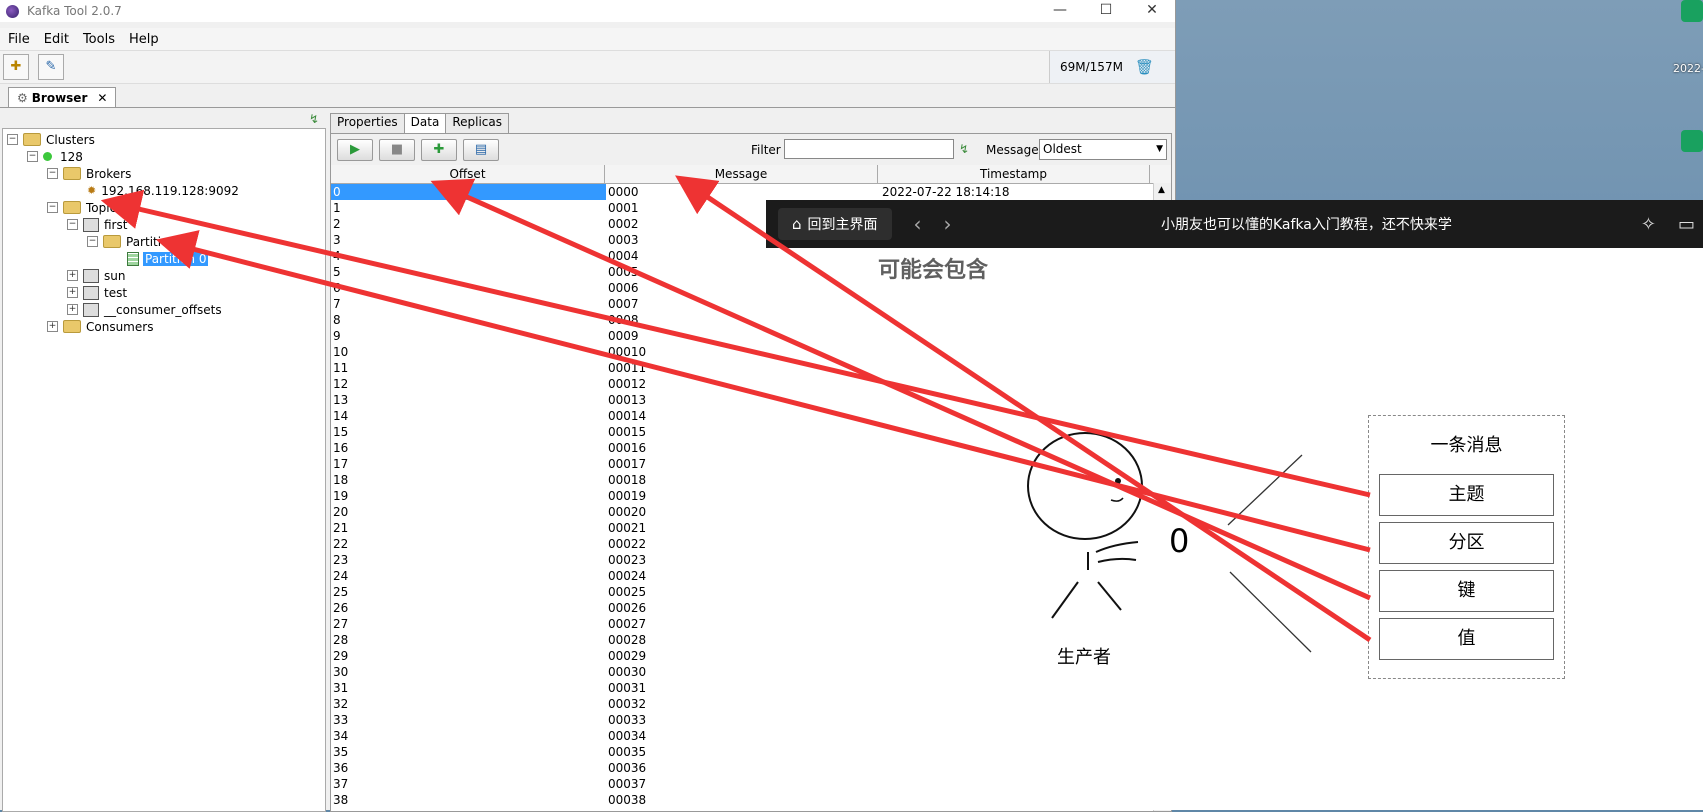 The height and width of the screenshot is (812, 1703). Describe the element at coordinates (946, 192) in the screenshot. I see `cell-timestamp: 2022-07-22 18:14:18` at that location.